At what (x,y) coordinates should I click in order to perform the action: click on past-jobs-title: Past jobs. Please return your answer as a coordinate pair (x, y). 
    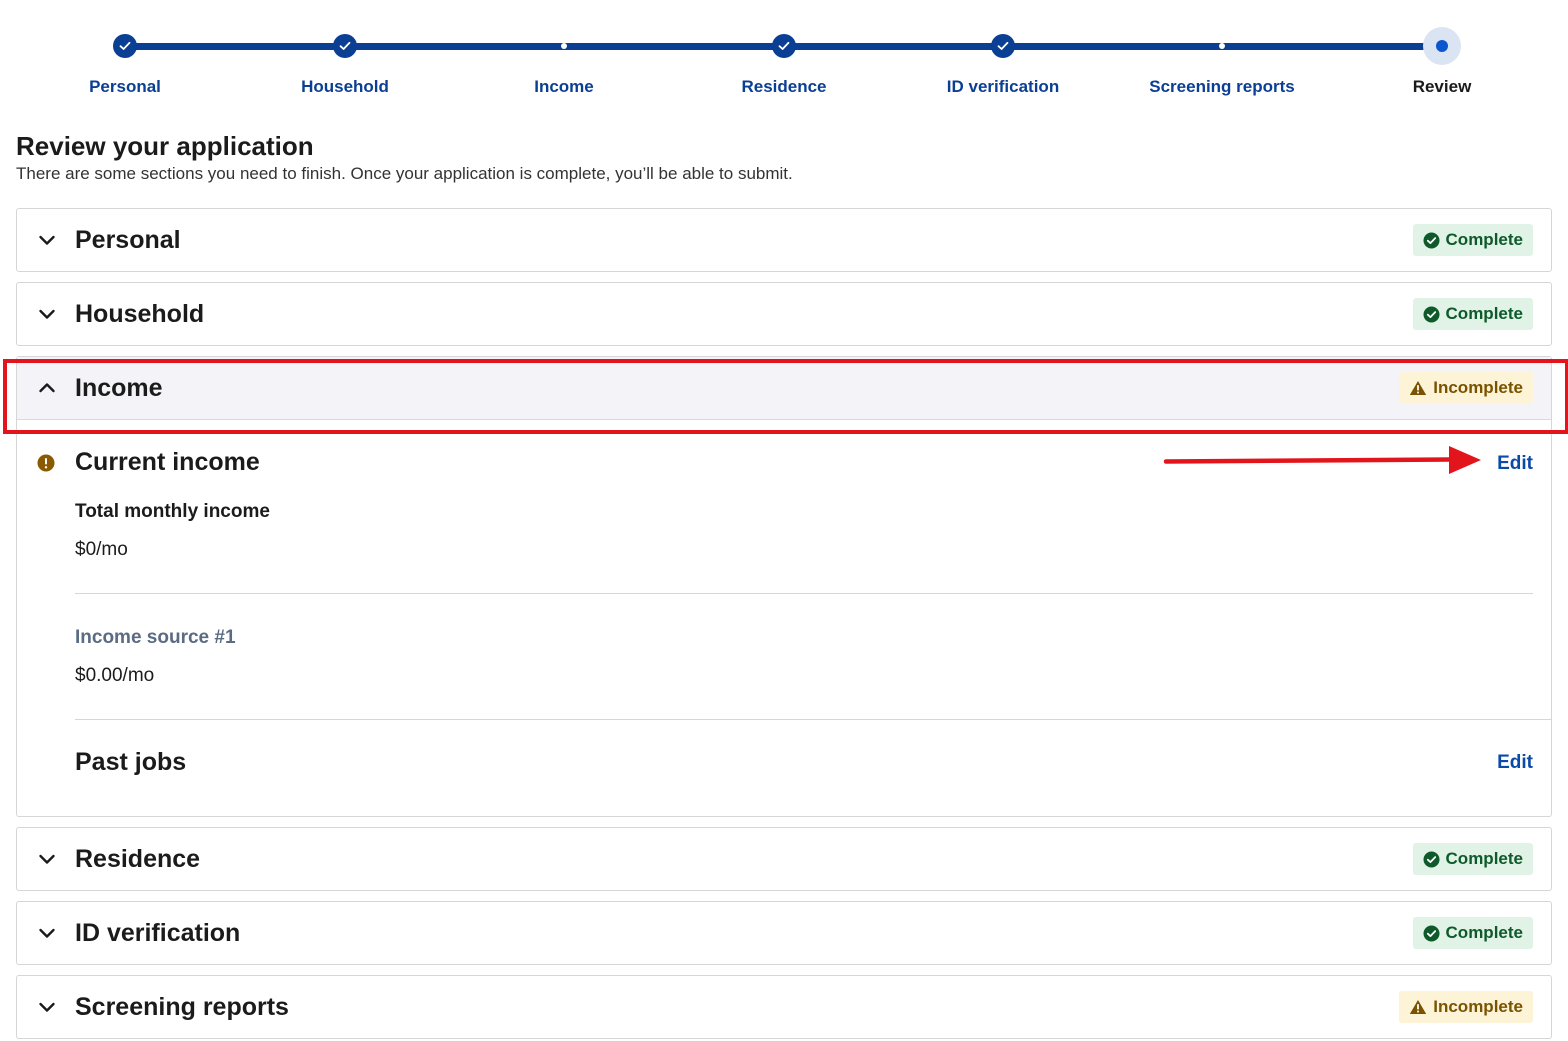
    Looking at the image, I should click on (131, 762).